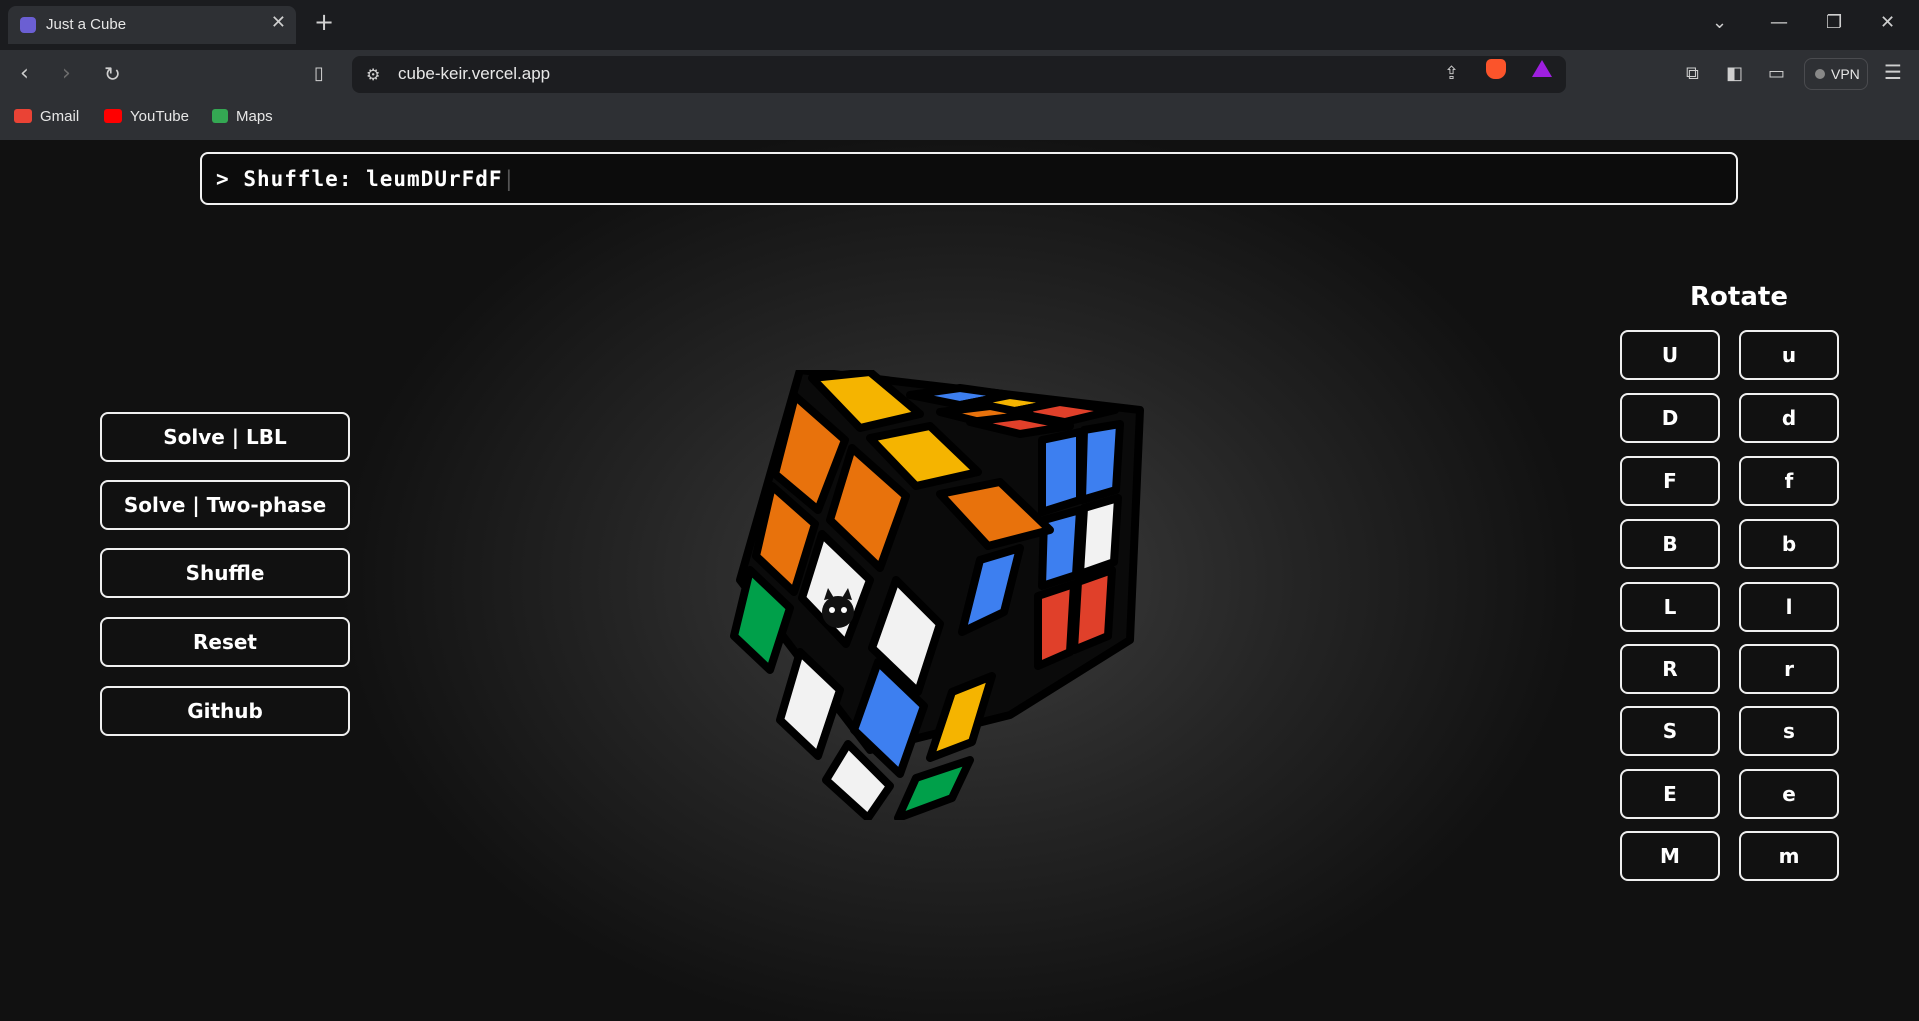  Describe the element at coordinates (969, 178) in the screenshot. I see `command-terminal: > Shuffle: leumDUrFdF|` at that location.